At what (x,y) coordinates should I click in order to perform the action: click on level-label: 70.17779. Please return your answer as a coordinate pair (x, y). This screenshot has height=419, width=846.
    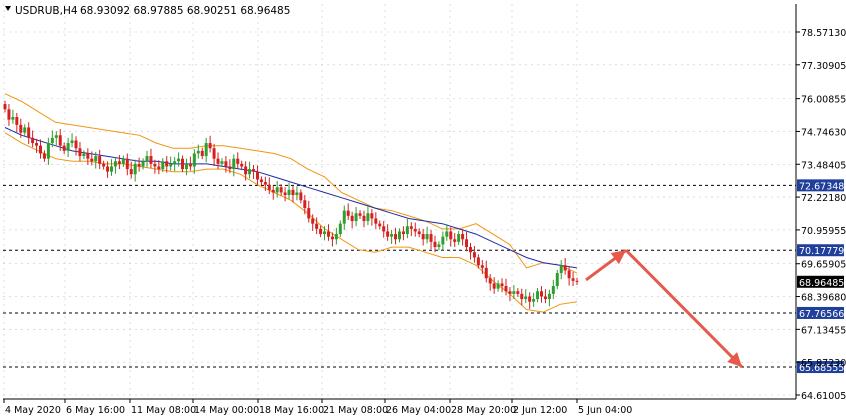
    Looking at the image, I should click on (821, 251).